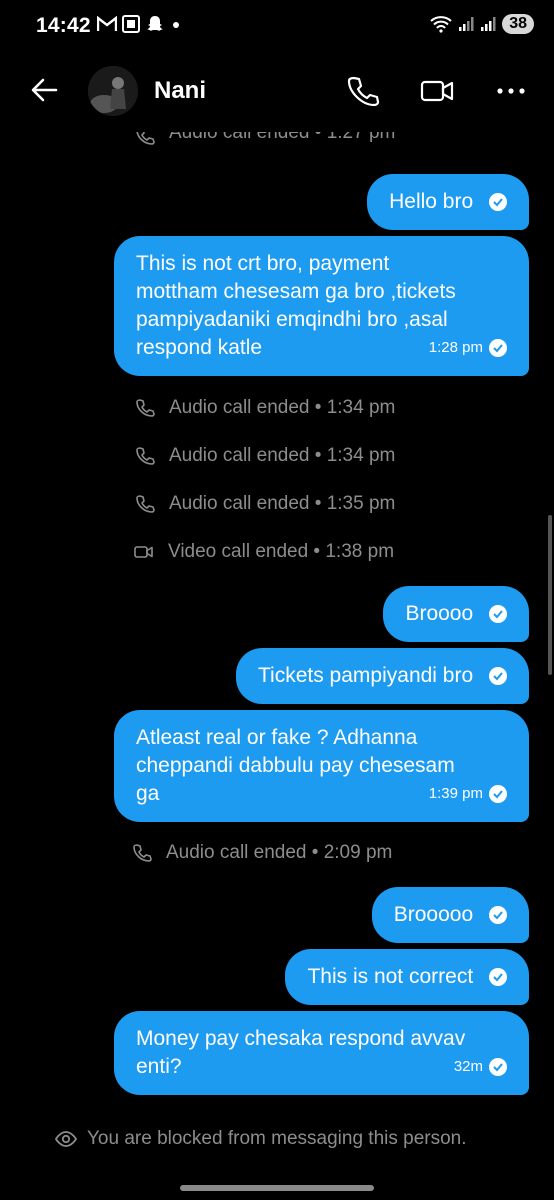 This screenshot has width=554, height=1200. Describe the element at coordinates (301, 1052) in the screenshot. I see `message-text: Money pay chesaka respond avvav enti?` at that location.